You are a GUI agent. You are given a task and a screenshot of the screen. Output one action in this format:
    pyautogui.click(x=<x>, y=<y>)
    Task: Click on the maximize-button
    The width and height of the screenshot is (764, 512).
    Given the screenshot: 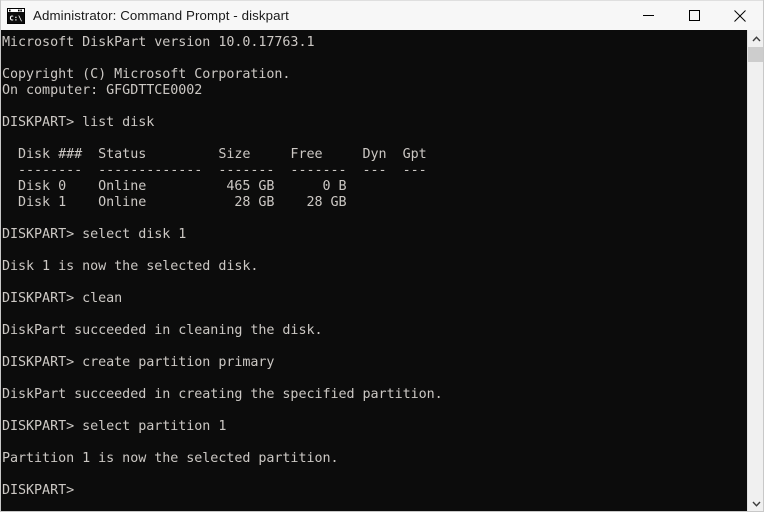 What is the action you would take?
    pyautogui.click(x=694, y=16)
    